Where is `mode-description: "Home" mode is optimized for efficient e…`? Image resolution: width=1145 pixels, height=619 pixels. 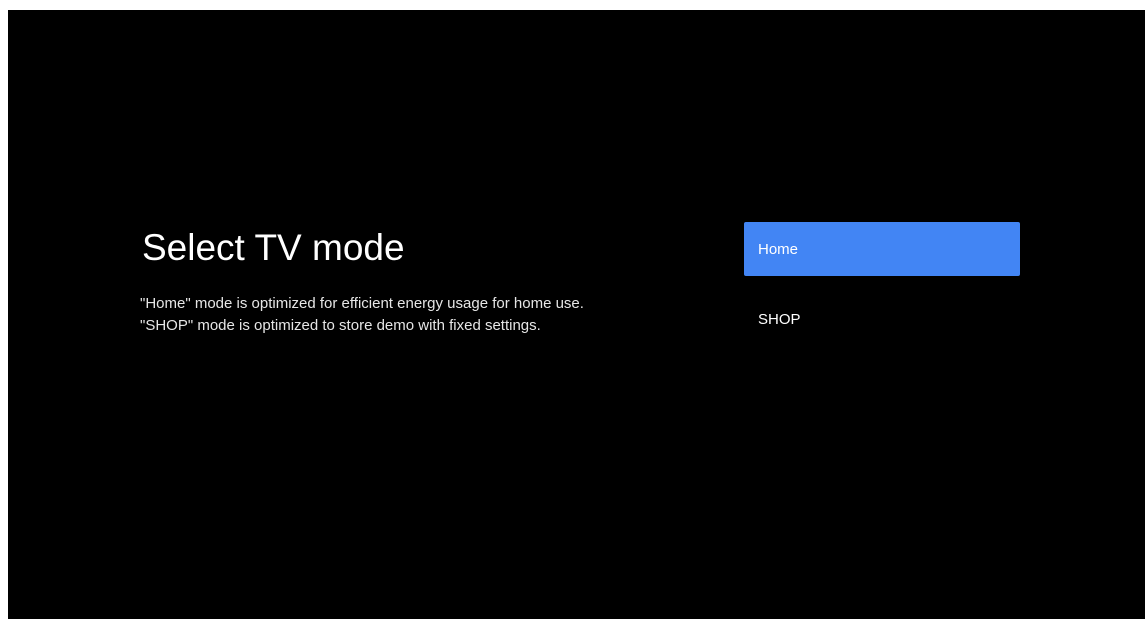 mode-description: "Home" mode is optimized for efficient e… is located at coordinates (400, 315).